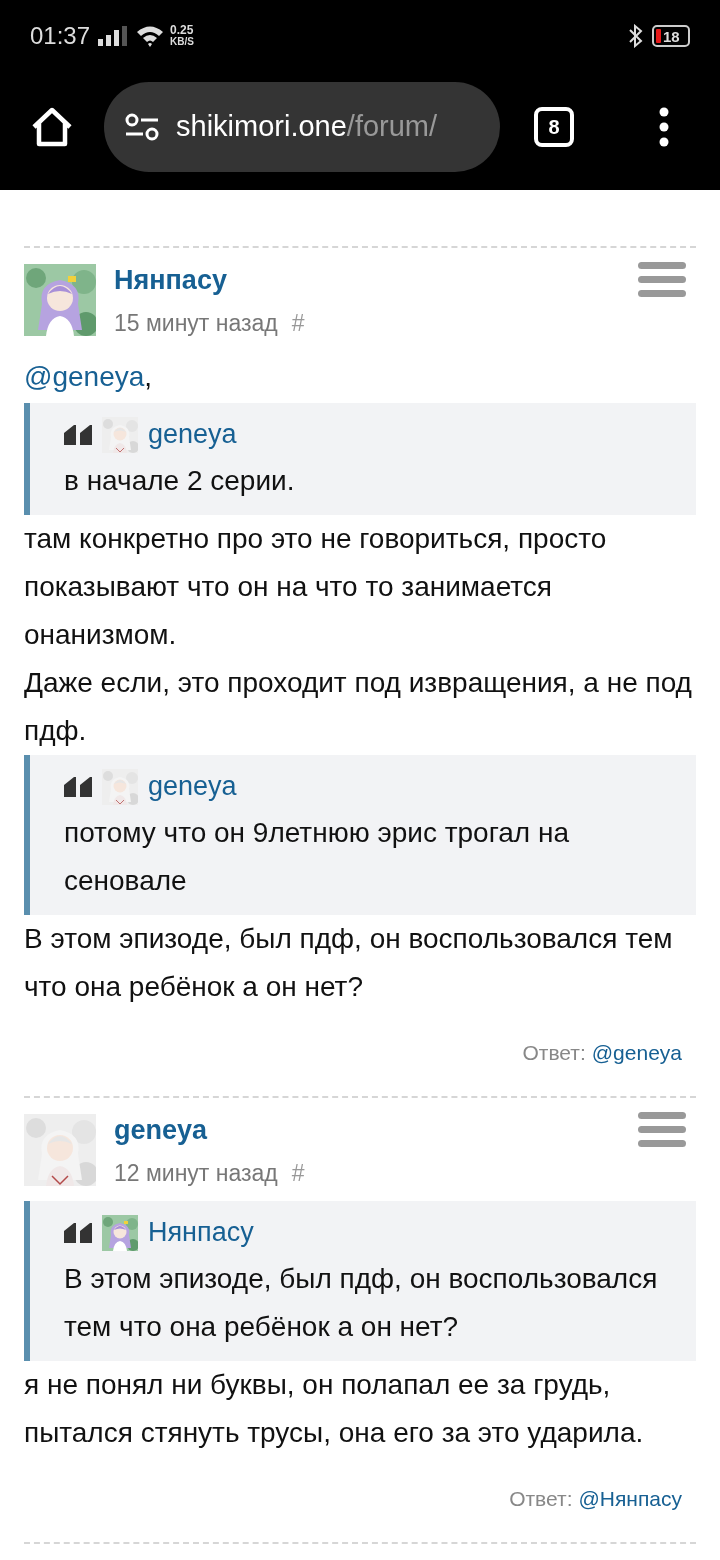  What do you see at coordinates (376, 280) in the screenshot?
I see `author-name: Нянпасу` at bounding box center [376, 280].